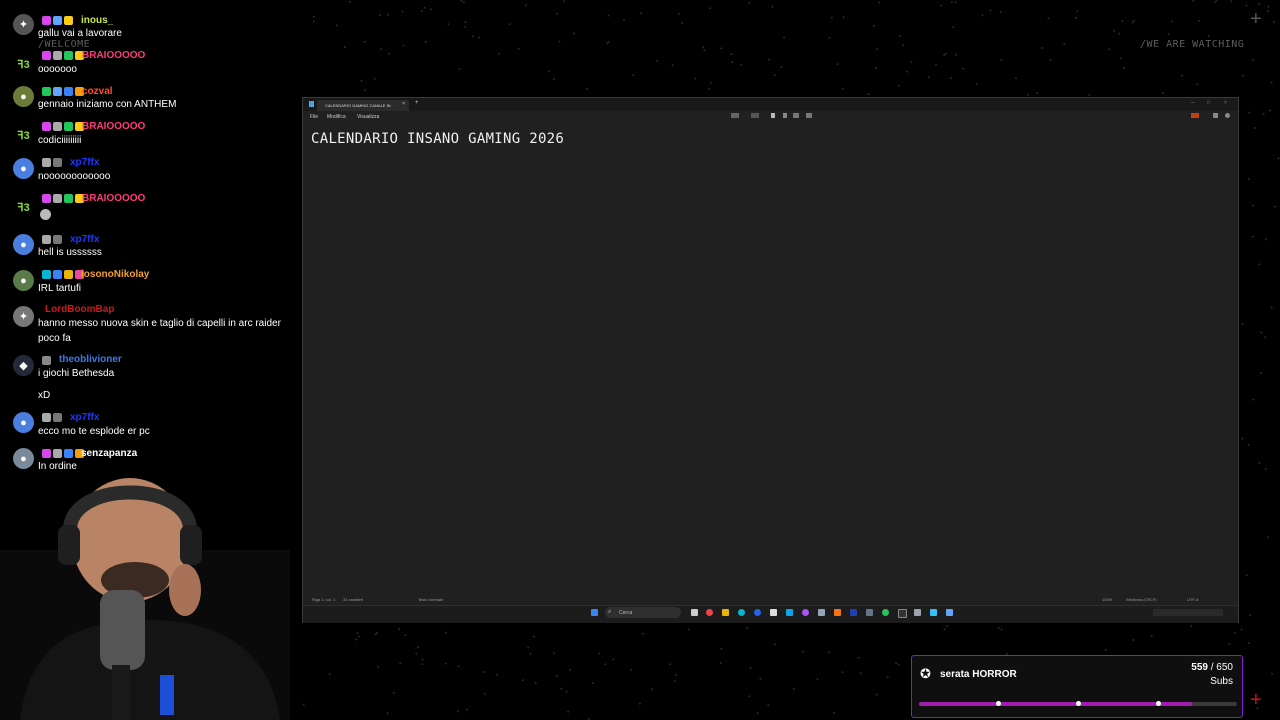 The image size is (1280, 720). Describe the element at coordinates (1193, 103) in the screenshot. I see `minimize-icon: ─` at that location.